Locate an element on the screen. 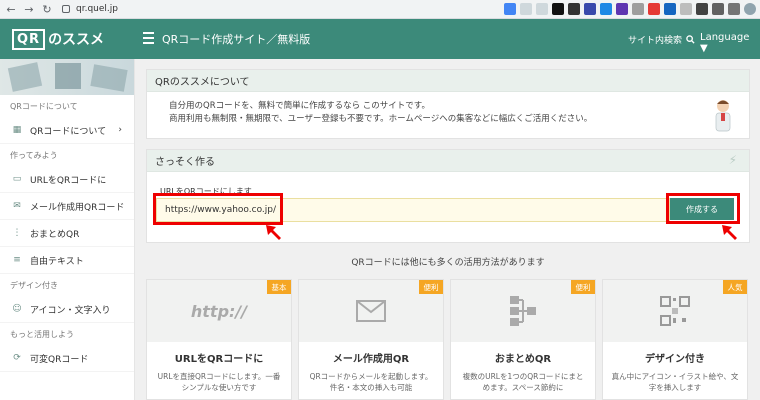  qr-code-icon is located at coordinates (675, 311).